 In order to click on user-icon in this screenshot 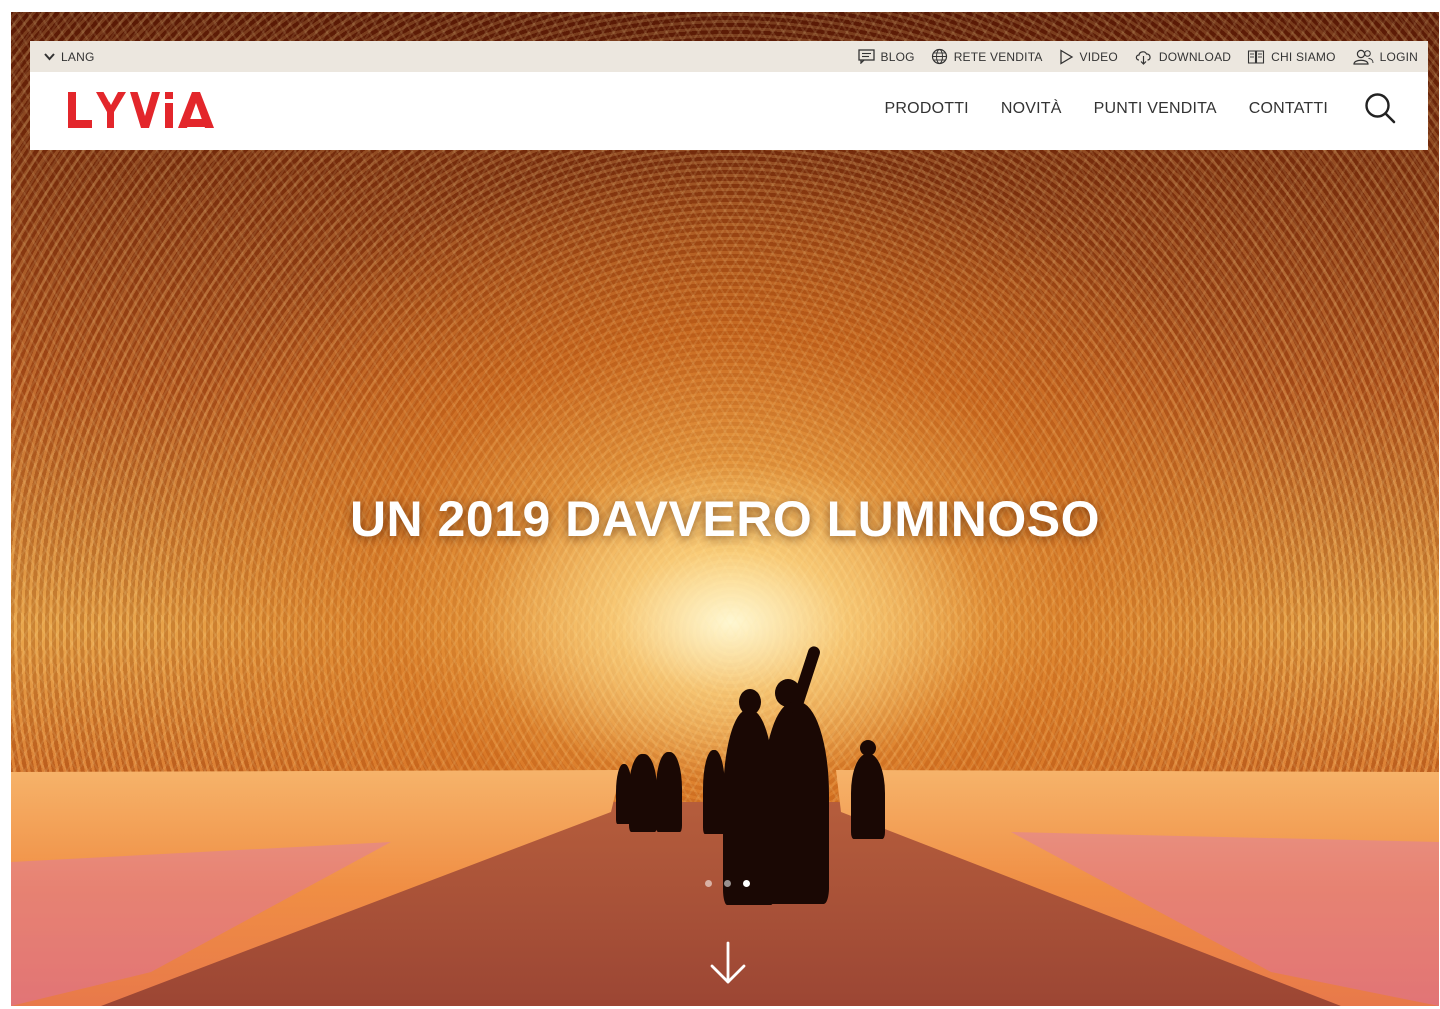, I will do `click(1363, 57)`.